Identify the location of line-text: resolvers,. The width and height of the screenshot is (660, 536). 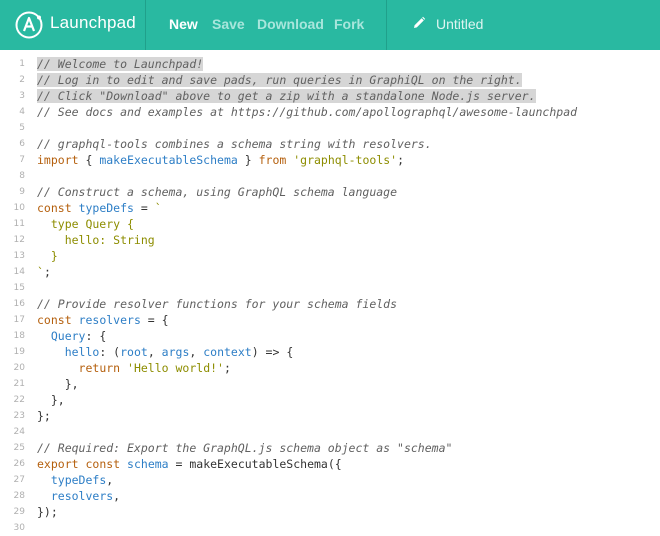
(78, 496).